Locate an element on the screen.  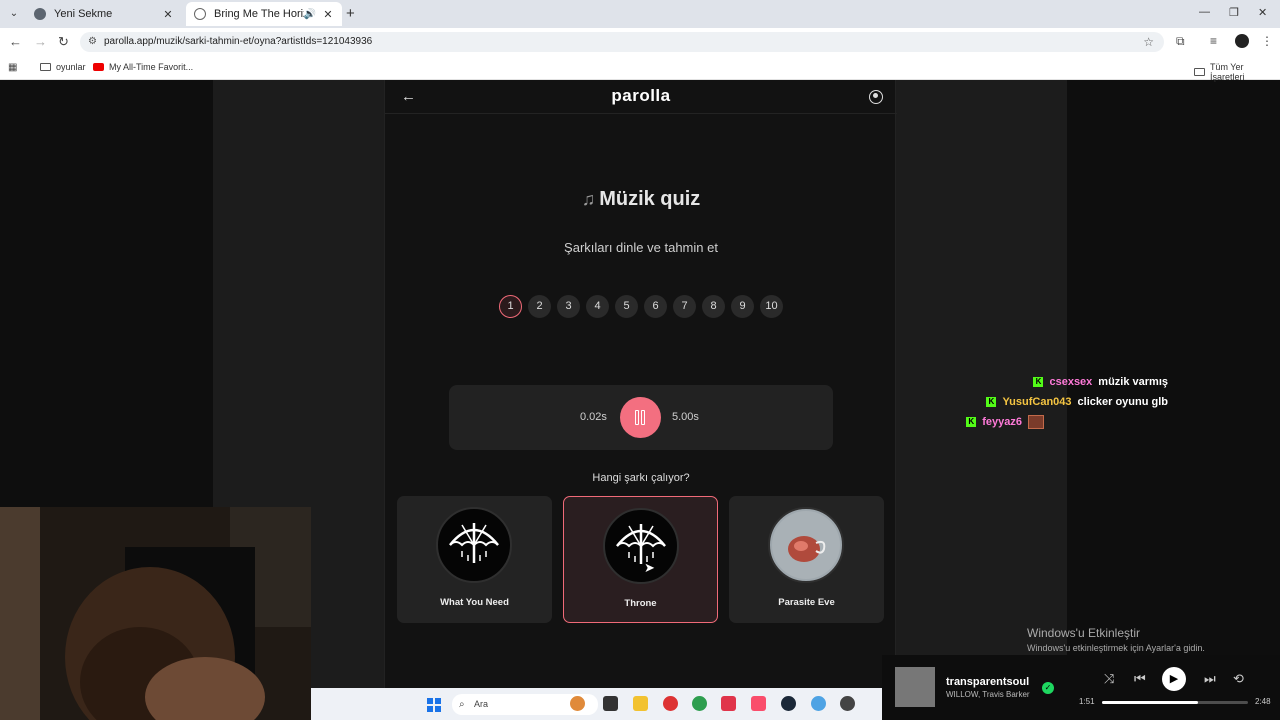
step-9: 9 is located at coordinates (742, 306).